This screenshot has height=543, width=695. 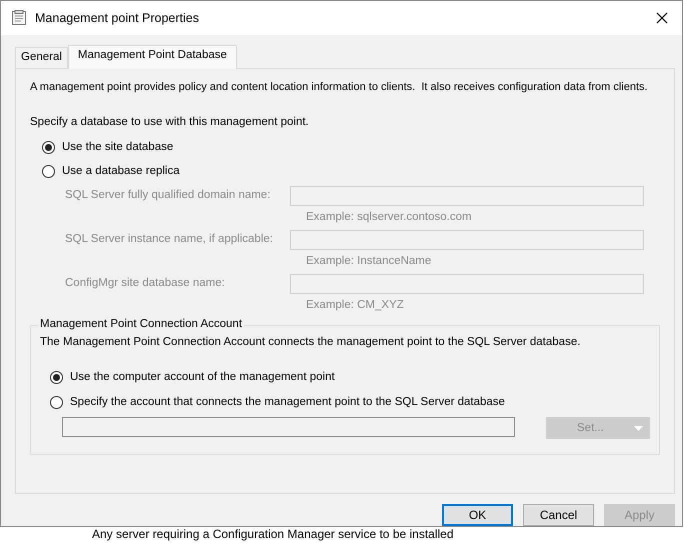 I want to click on window-title: Management point Properties, so click(x=117, y=18).